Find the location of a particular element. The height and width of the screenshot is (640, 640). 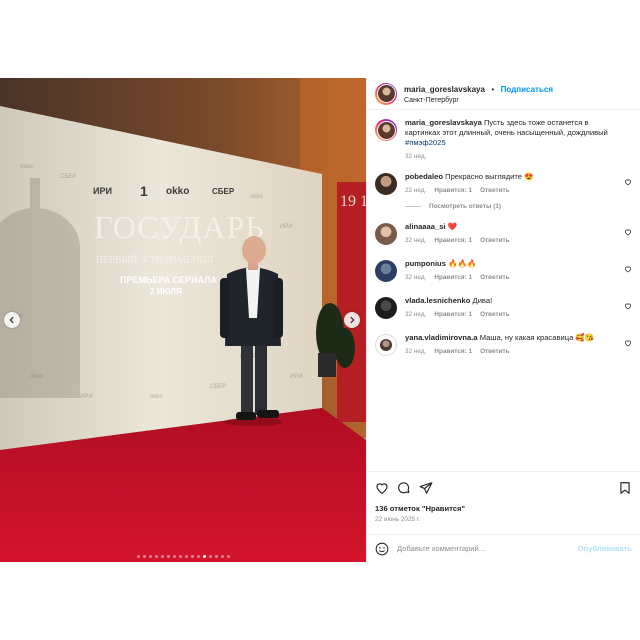

comment-username: pobedaleo is located at coordinates (424, 176).